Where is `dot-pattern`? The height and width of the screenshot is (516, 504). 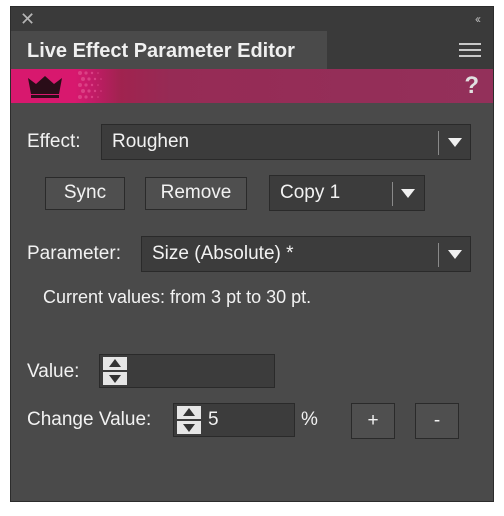
dot-pattern is located at coordinates (90, 85).